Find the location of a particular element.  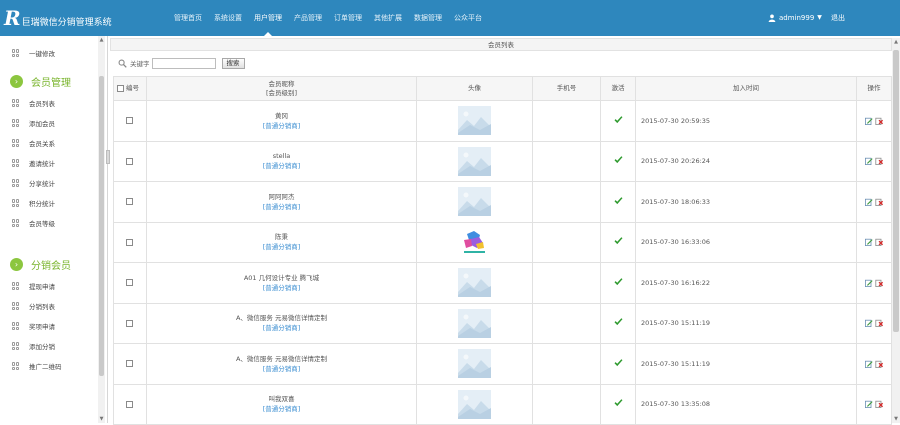

sidebar-item-label: 提现申请 is located at coordinates (42, 287).